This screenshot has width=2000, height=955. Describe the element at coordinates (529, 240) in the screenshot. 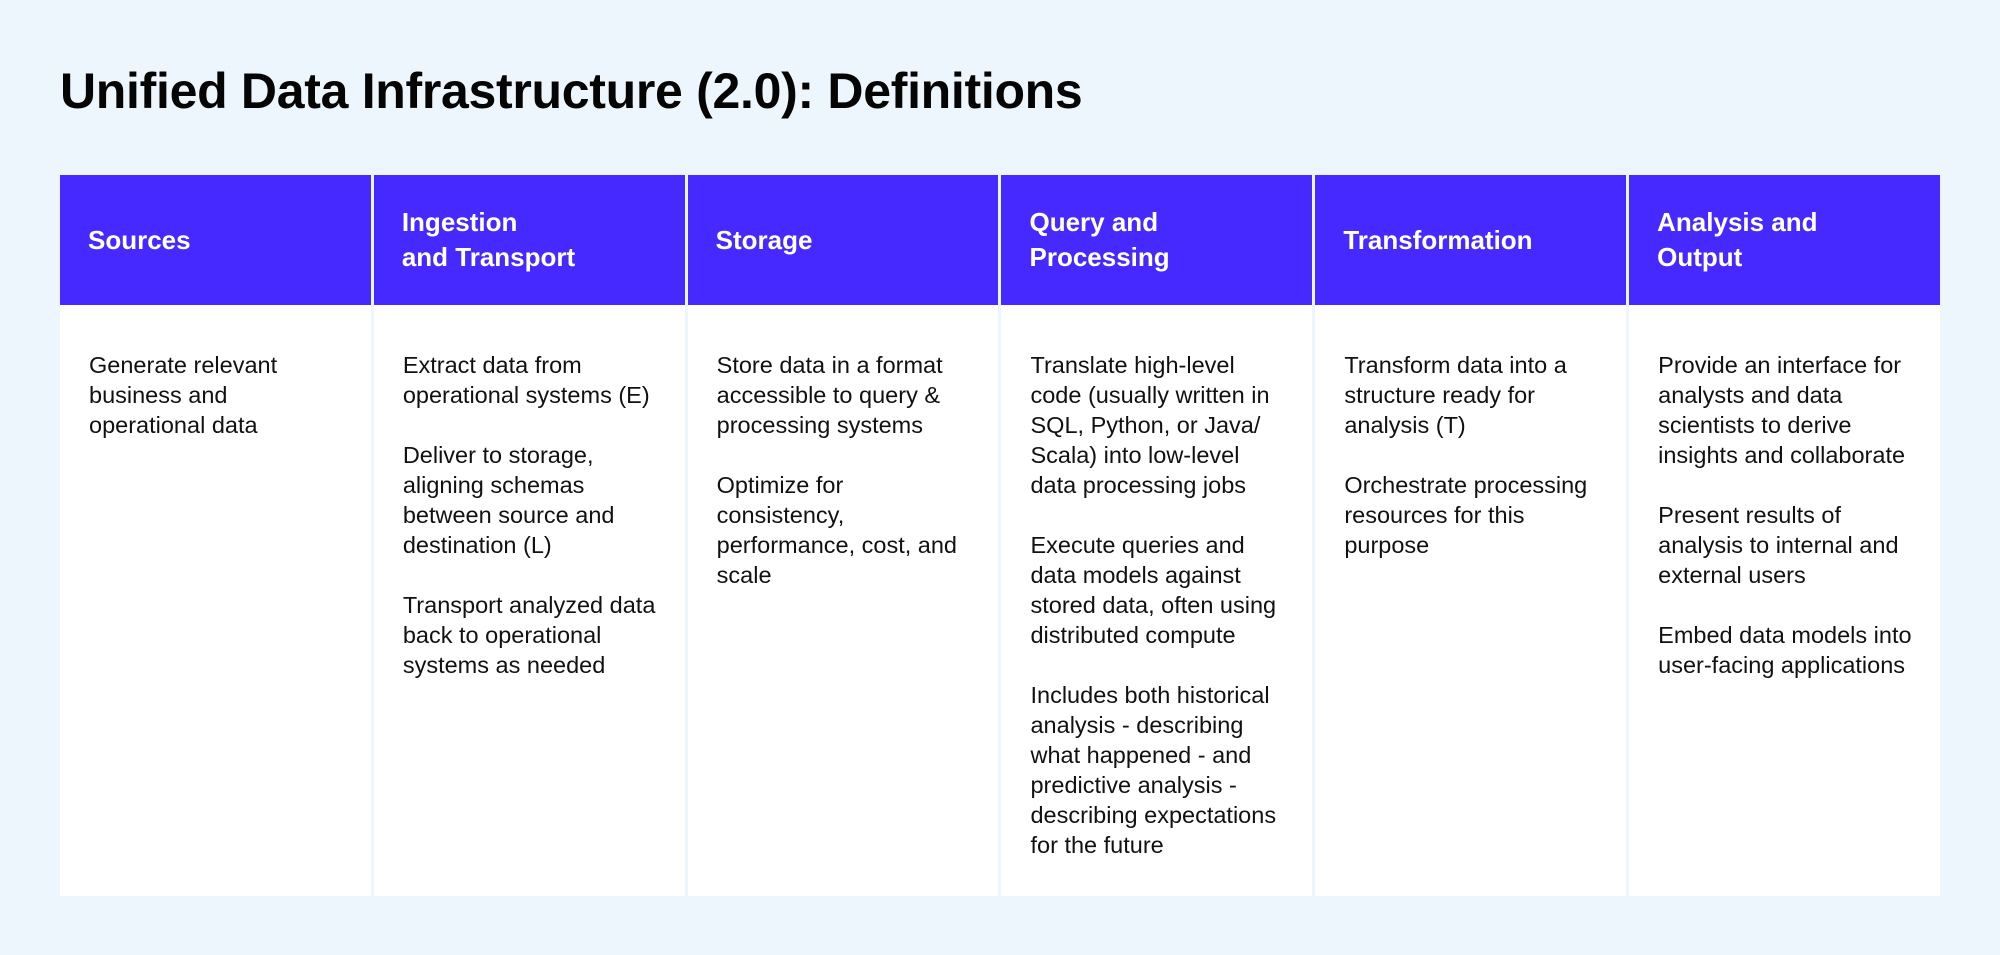

I see `column-heading: Ingestion and Transport` at that location.